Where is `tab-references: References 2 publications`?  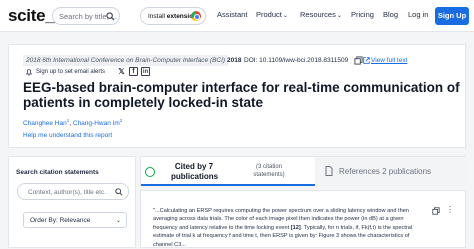
tab-references: References 2 publications is located at coordinates (391, 171).